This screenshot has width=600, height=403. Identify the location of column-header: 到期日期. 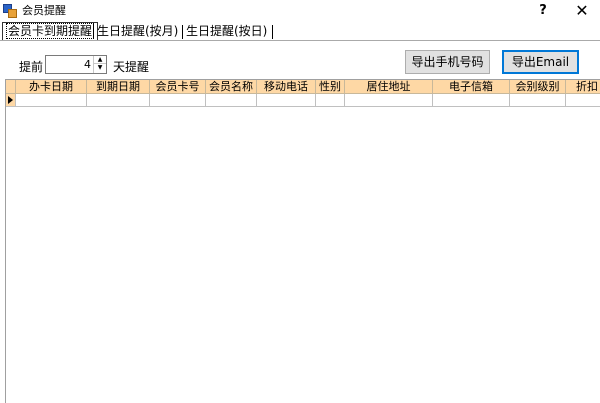
(118, 87).